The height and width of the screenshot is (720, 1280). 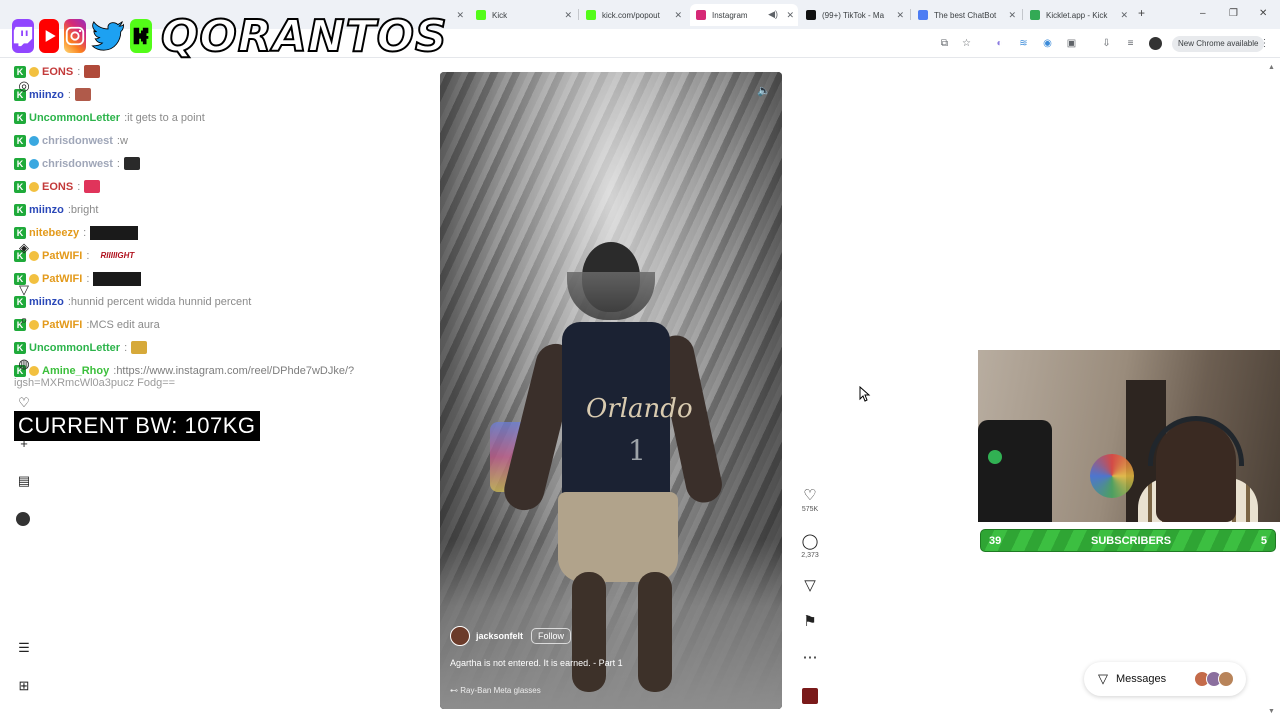 I want to click on chat-message: Kchrisdonwest: w, so click(x=224, y=140).